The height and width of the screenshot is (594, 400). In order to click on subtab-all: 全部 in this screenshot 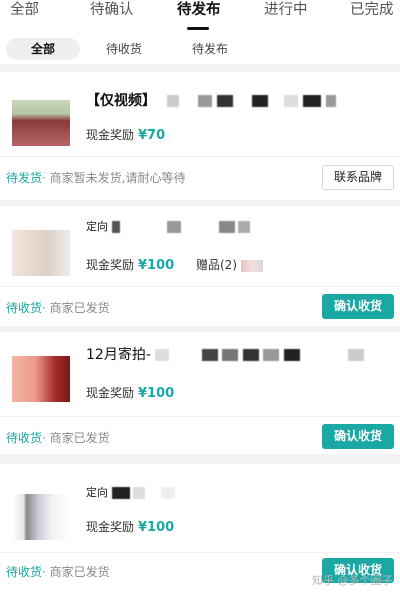, I will do `click(43, 49)`.